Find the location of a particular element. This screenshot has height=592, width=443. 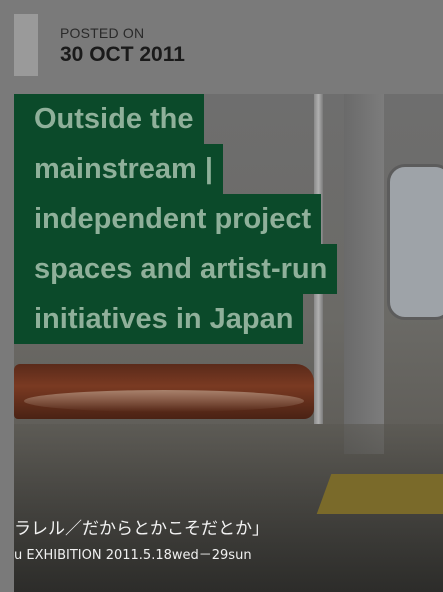

floor-marking is located at coordinates (379, 494).